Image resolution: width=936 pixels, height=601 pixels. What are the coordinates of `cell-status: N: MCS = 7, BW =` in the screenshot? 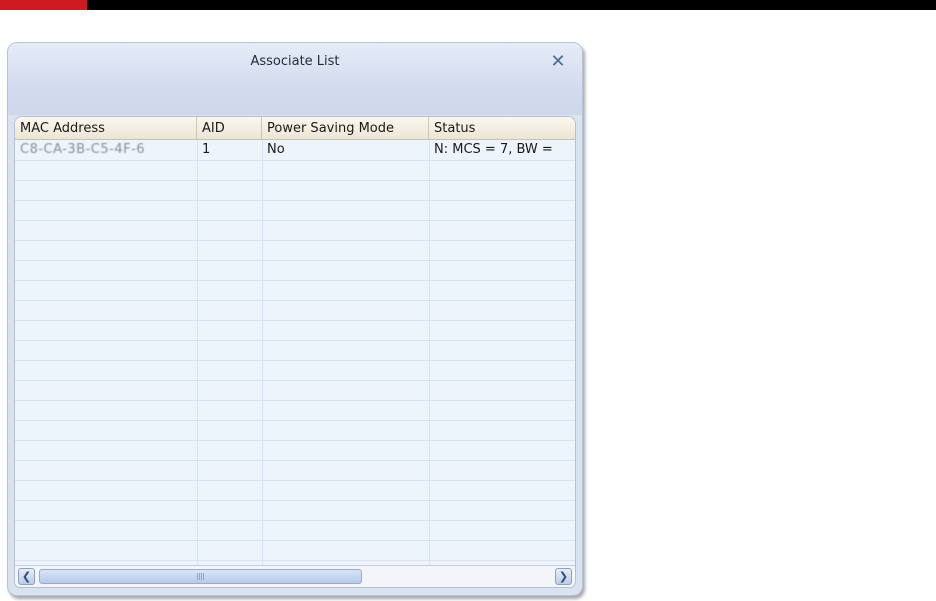 It's located at (493, 149).